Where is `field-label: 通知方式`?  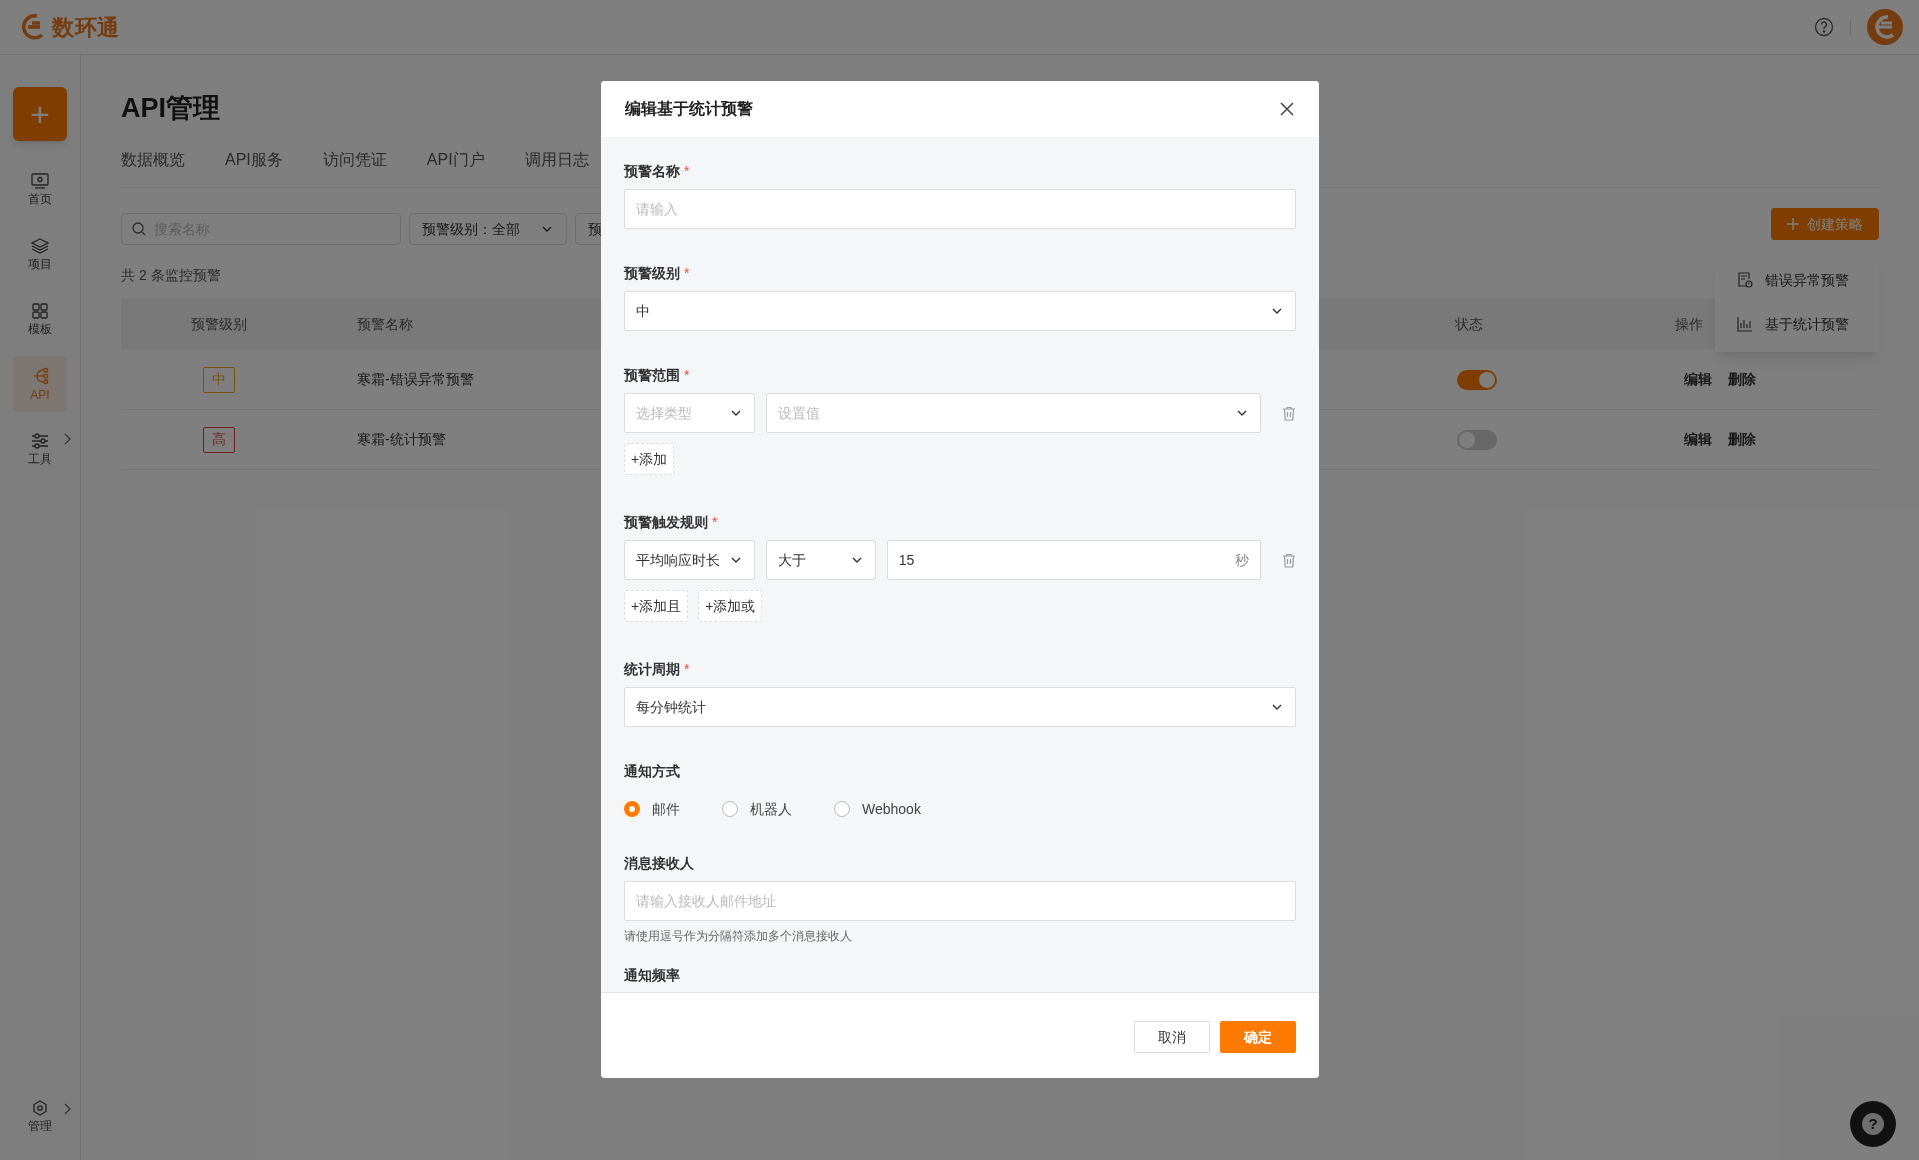 field-label: 通知方式 is located at coordinates (652, 771).